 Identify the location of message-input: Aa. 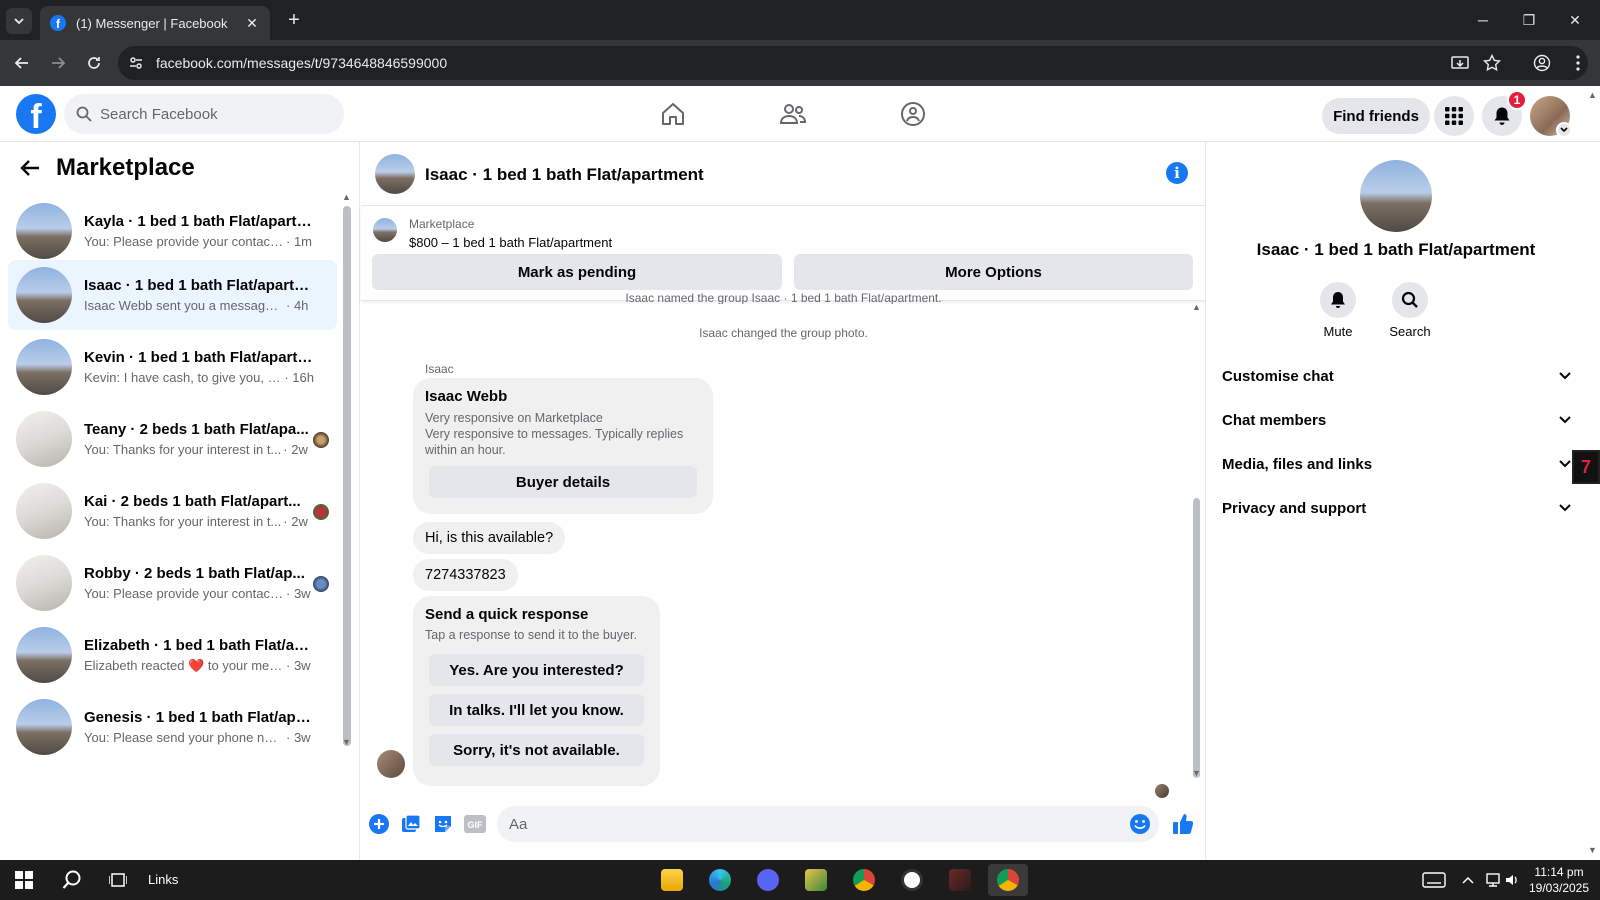
(828, 824).